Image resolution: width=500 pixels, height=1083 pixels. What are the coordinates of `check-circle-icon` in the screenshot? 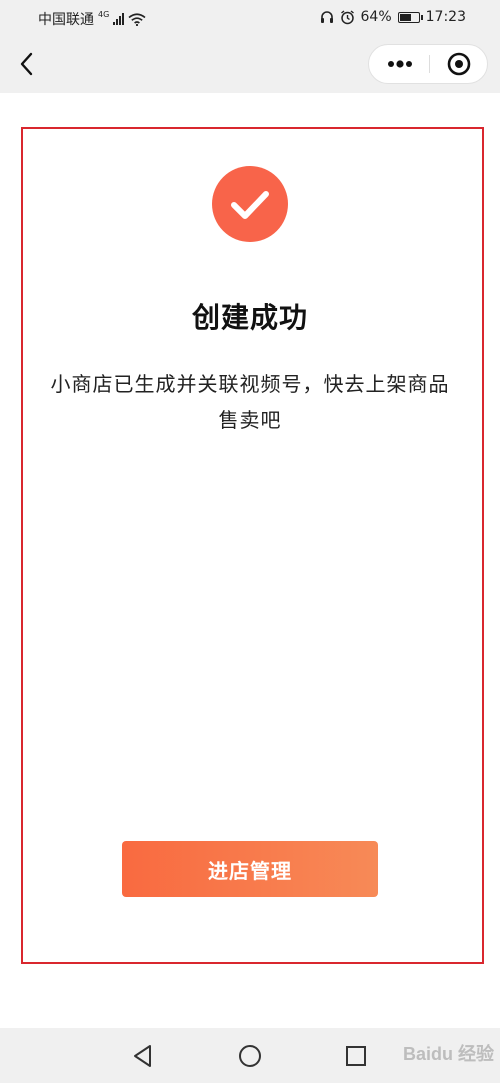 It's located at (250, 204).